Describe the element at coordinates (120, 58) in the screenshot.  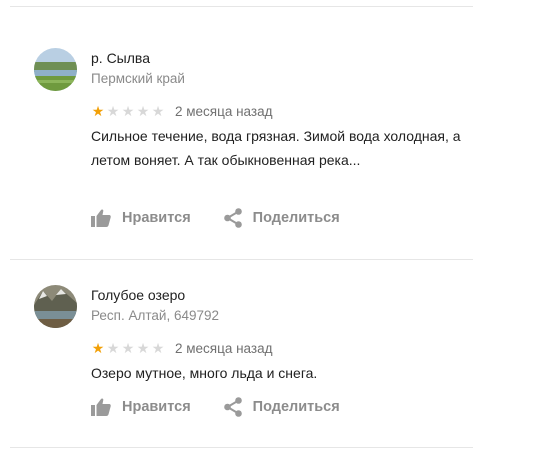
I see `place-name: р. Сылва` at that location.